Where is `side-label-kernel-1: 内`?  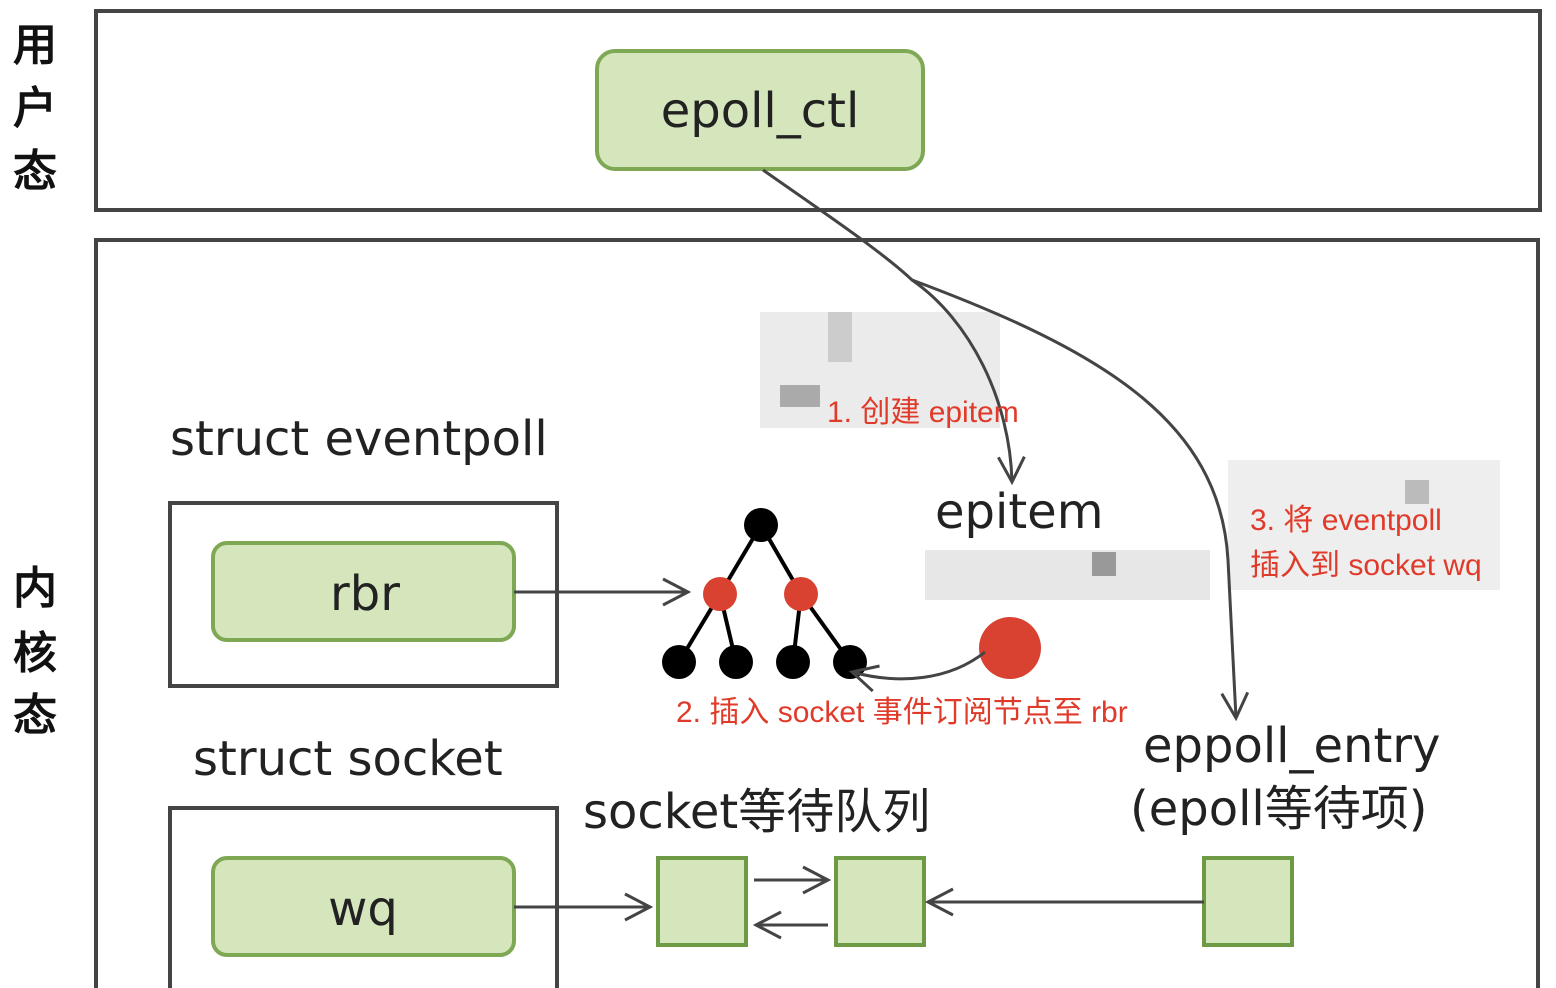 side-label-kernel-1: 内 is located at coordinates (35, 588).